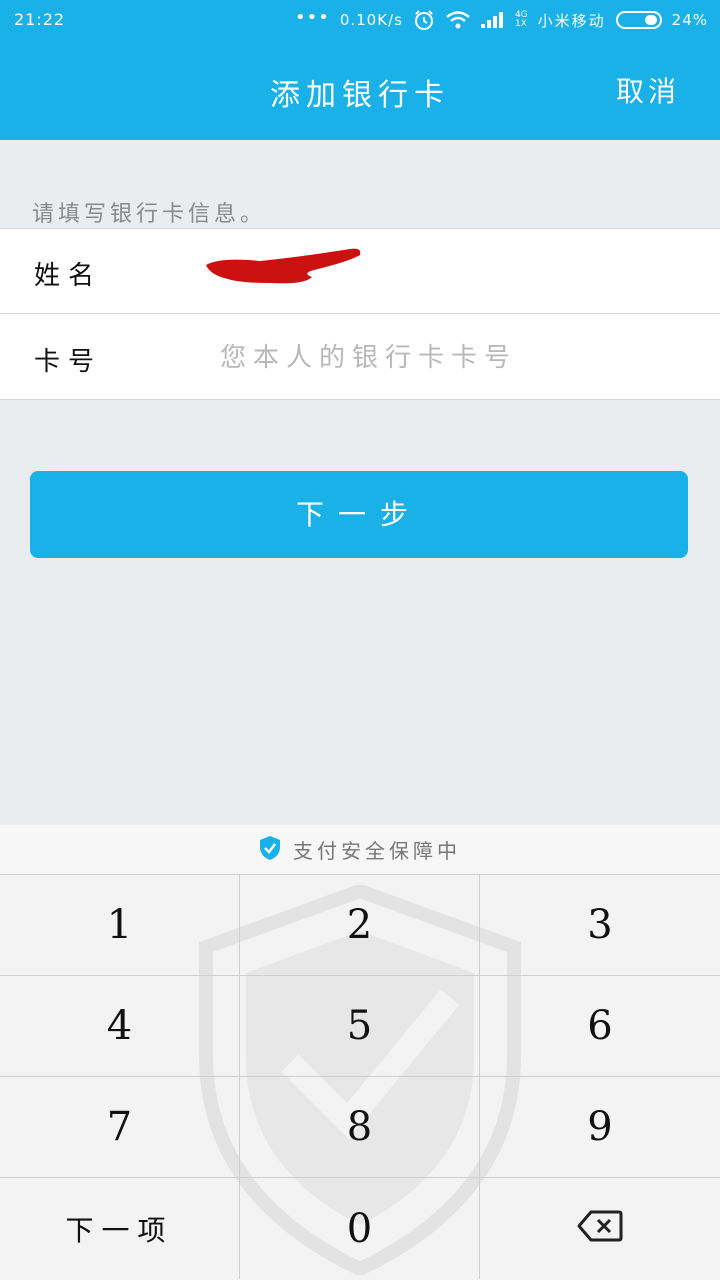  Describe the element at coordinates (600, 1127) in the screenshot. I see `key-9: 9` at that location.